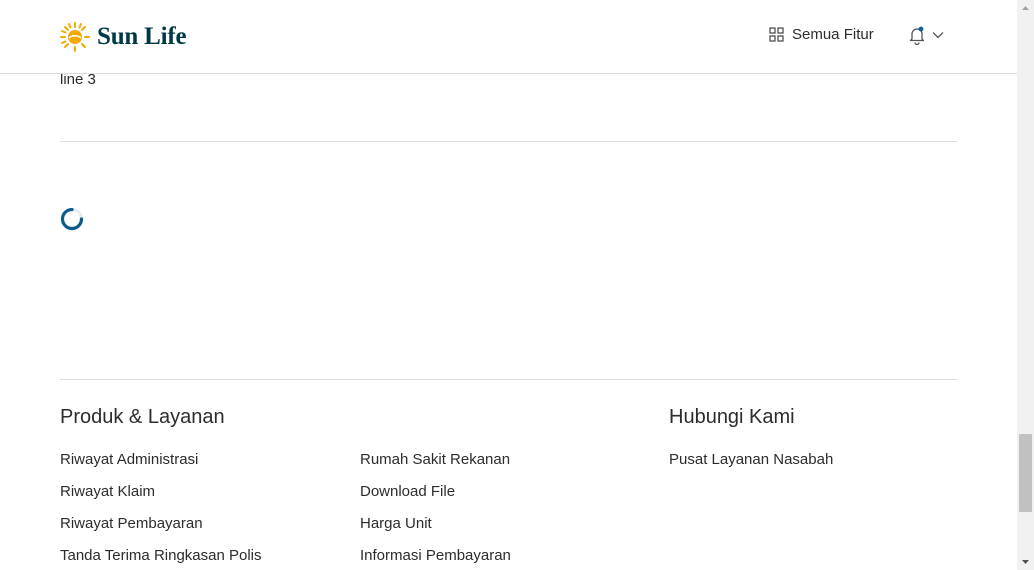 The image size is (1034, 570). What do you see at coordinates (131, 523) in the screenshot?
I see `link-riwayat-pembayaran: Riwayat Pembayaran` at bounding box center [131, 523].